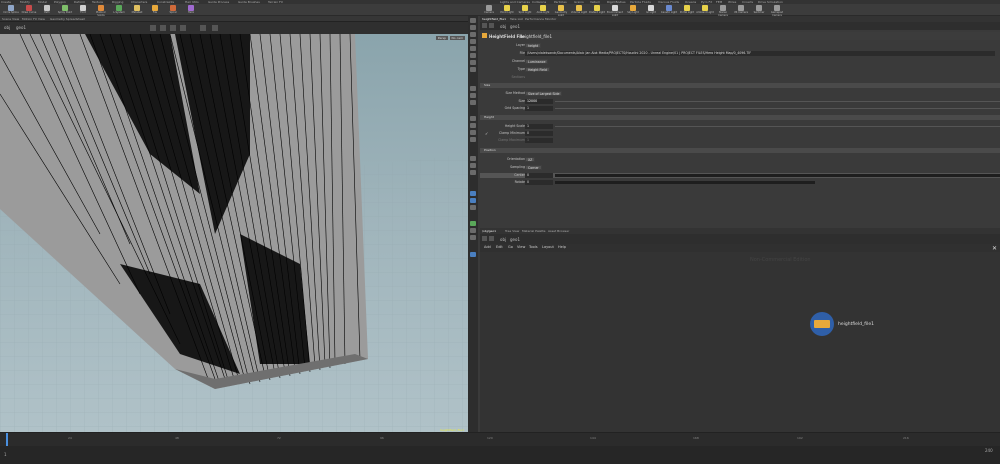  Describe the element at coordinates (163, 28) in the screenshot. I see `shading-icon` at that location.